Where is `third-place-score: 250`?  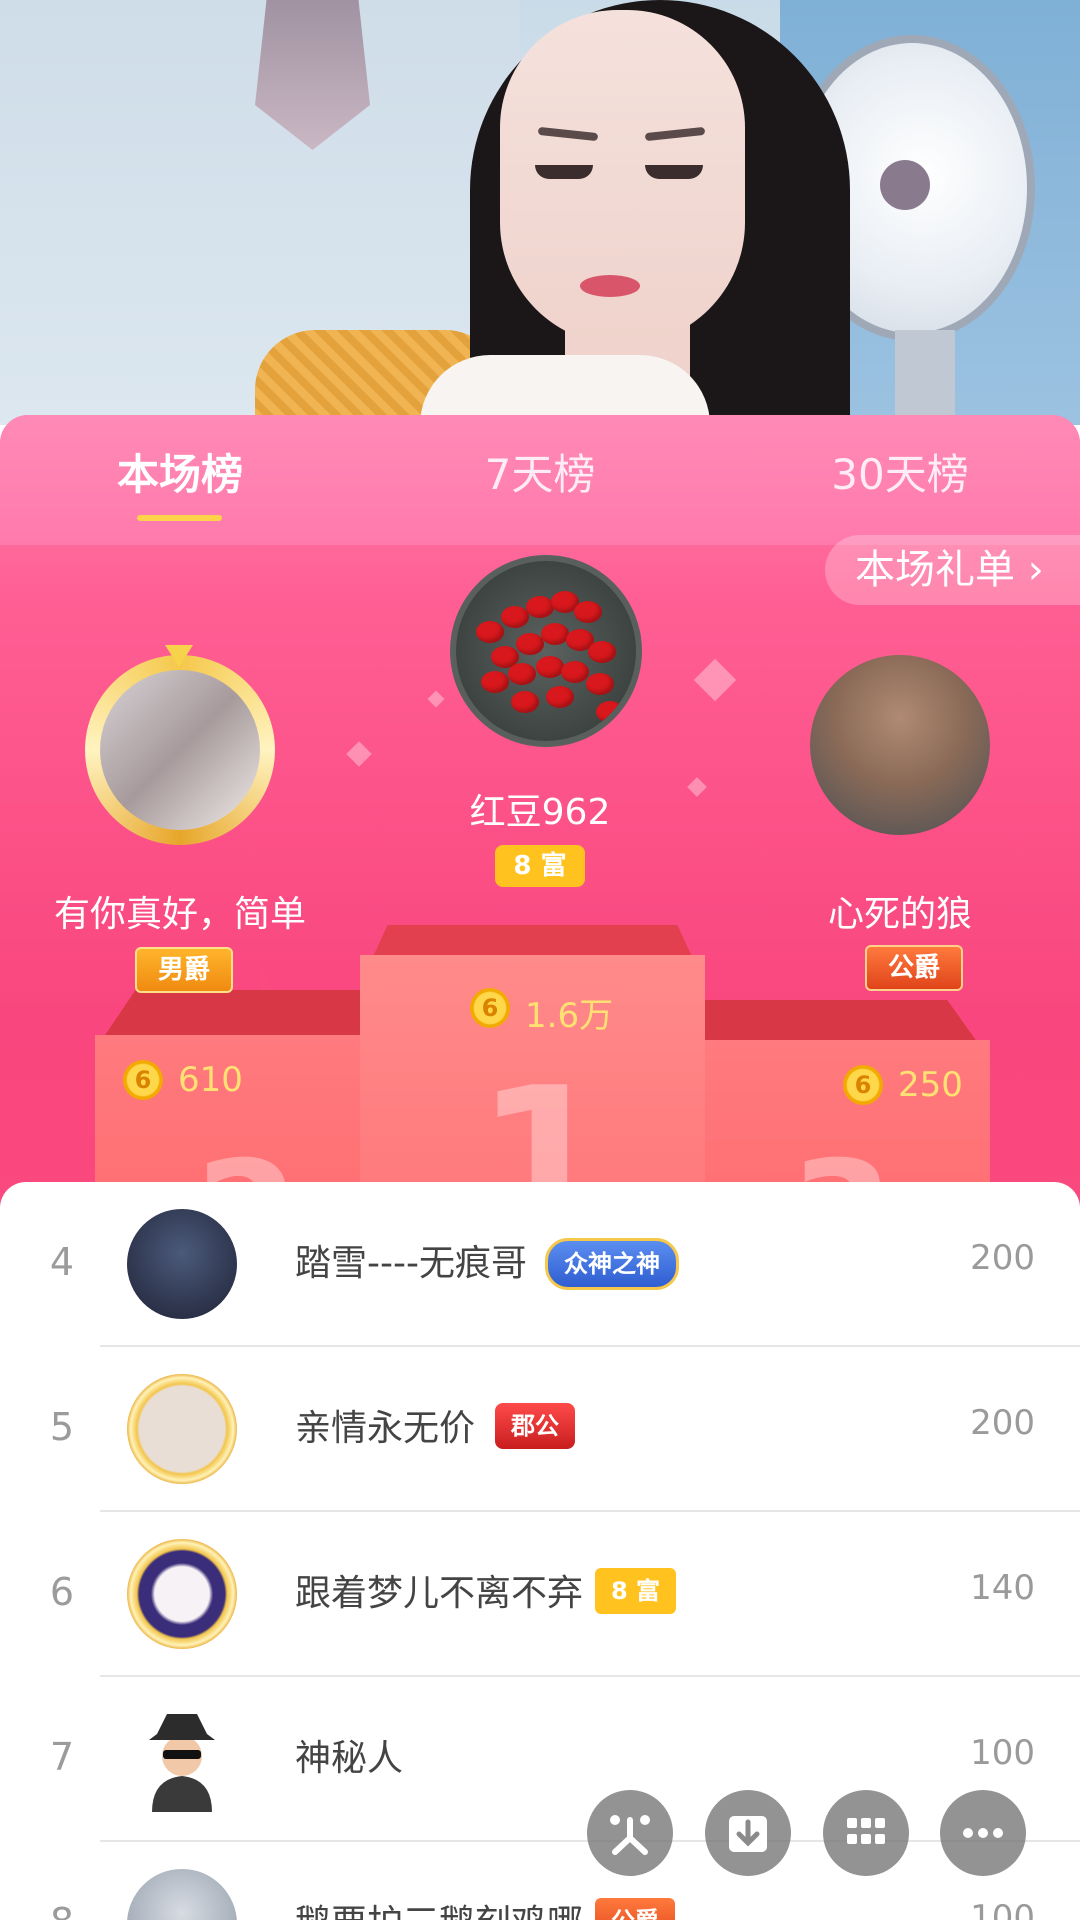
third-place-score: 250 is located at coordinates (930, 1085).